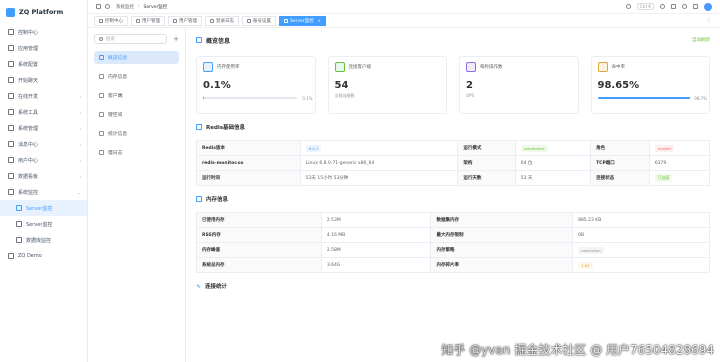 The image size is (720, 362). What do you see at coordinates (641, 265) in the screenshot?
I see `table-value: 1.64` at bounding box center [641, 265].